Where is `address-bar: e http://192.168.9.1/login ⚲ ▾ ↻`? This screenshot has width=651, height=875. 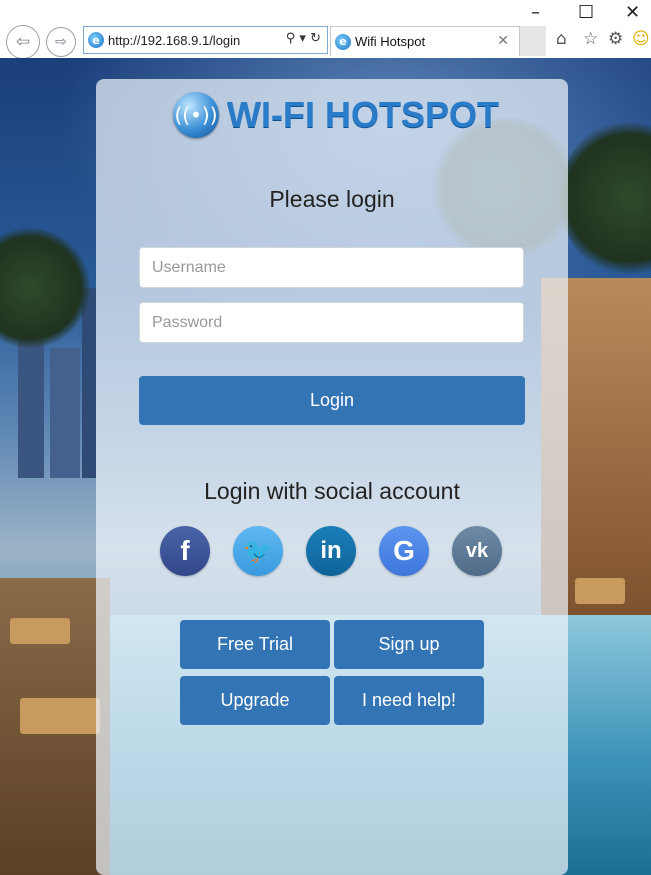 address-bar: e http://192.168.9.1/login ⚲ ▾ ↻ is located at coordinates (205, 40).